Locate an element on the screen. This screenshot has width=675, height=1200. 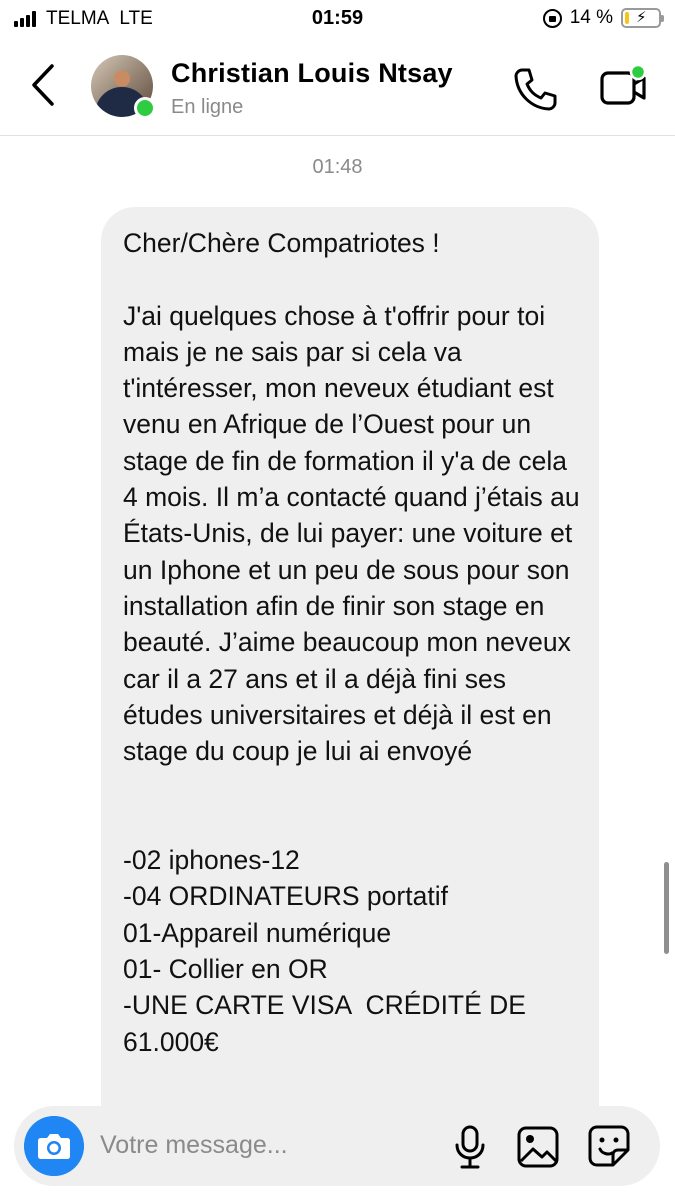
chat-header: Christian Louis Ntsay En ligne is located at coordinates (337, 87).